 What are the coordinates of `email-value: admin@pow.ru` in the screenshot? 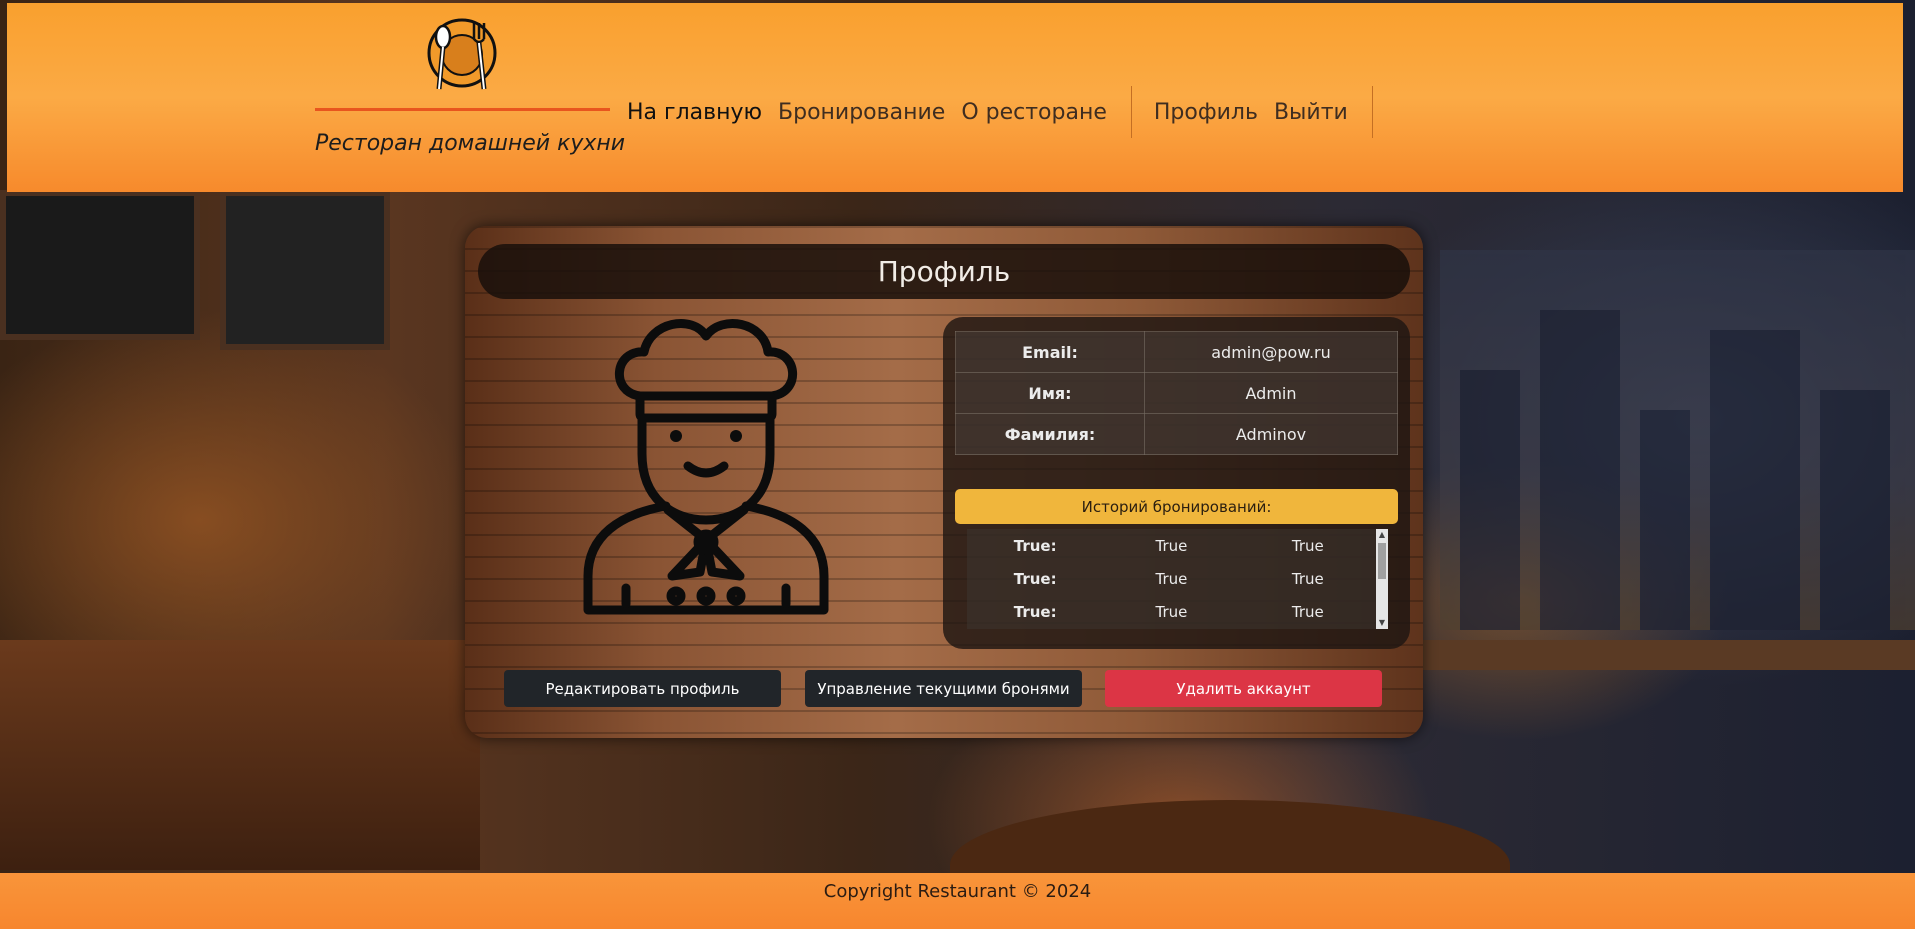 It's located at (1271, 352).